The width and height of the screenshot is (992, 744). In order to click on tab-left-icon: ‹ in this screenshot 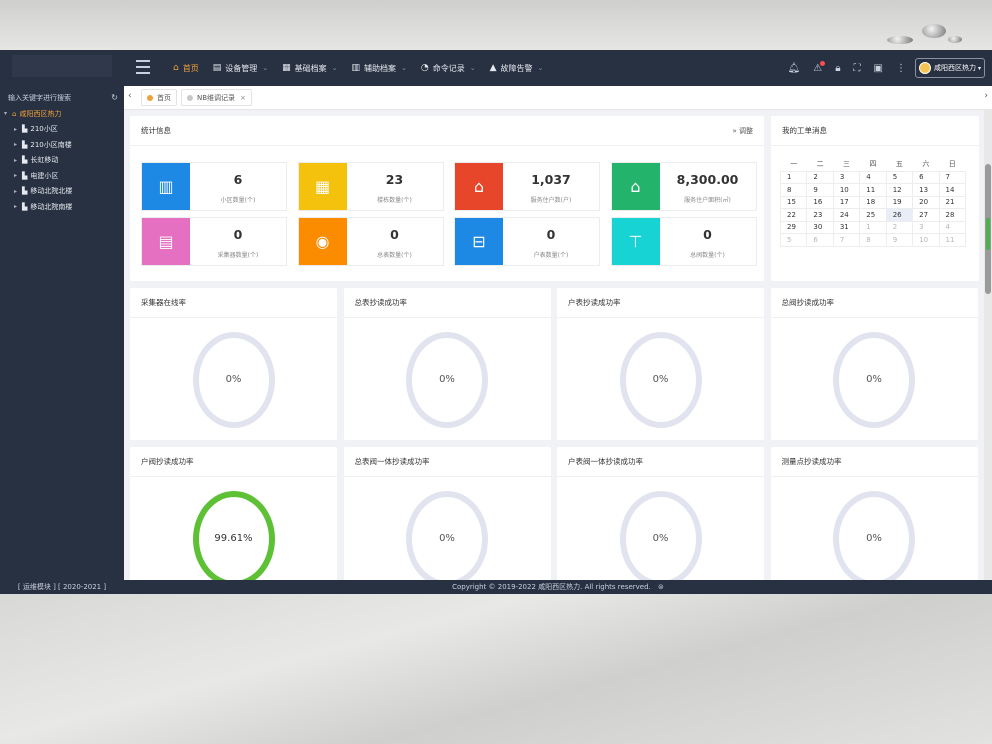, I will do `click(130, 96)`.